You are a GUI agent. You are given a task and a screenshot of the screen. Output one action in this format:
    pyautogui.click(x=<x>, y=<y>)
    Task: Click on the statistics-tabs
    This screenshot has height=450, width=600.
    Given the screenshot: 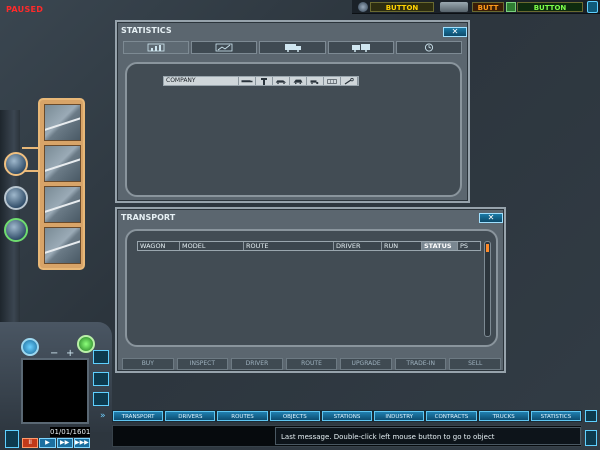 What is the action you would take?
    pyautogui.click(x=293, y=47)
    